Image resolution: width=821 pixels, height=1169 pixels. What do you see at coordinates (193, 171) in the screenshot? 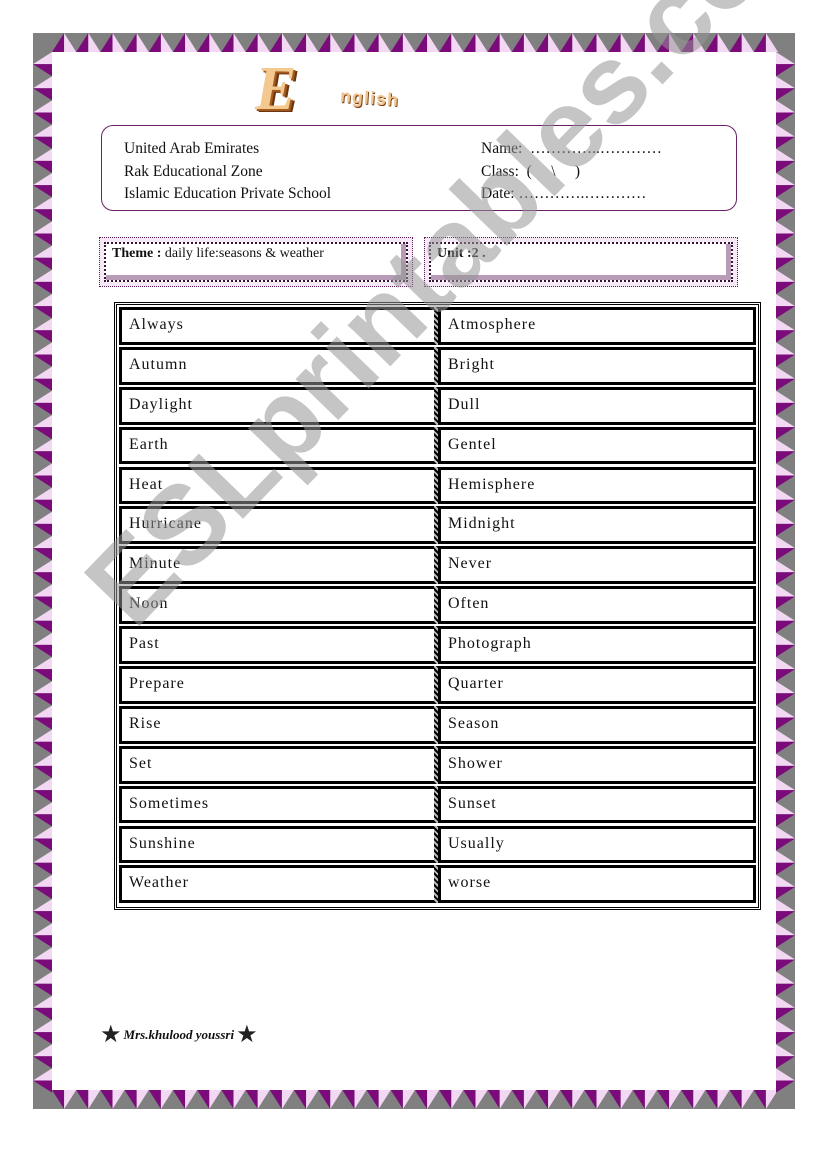
I see `school-zone: Rak Educational Zone` at bounding box center [193, 171].